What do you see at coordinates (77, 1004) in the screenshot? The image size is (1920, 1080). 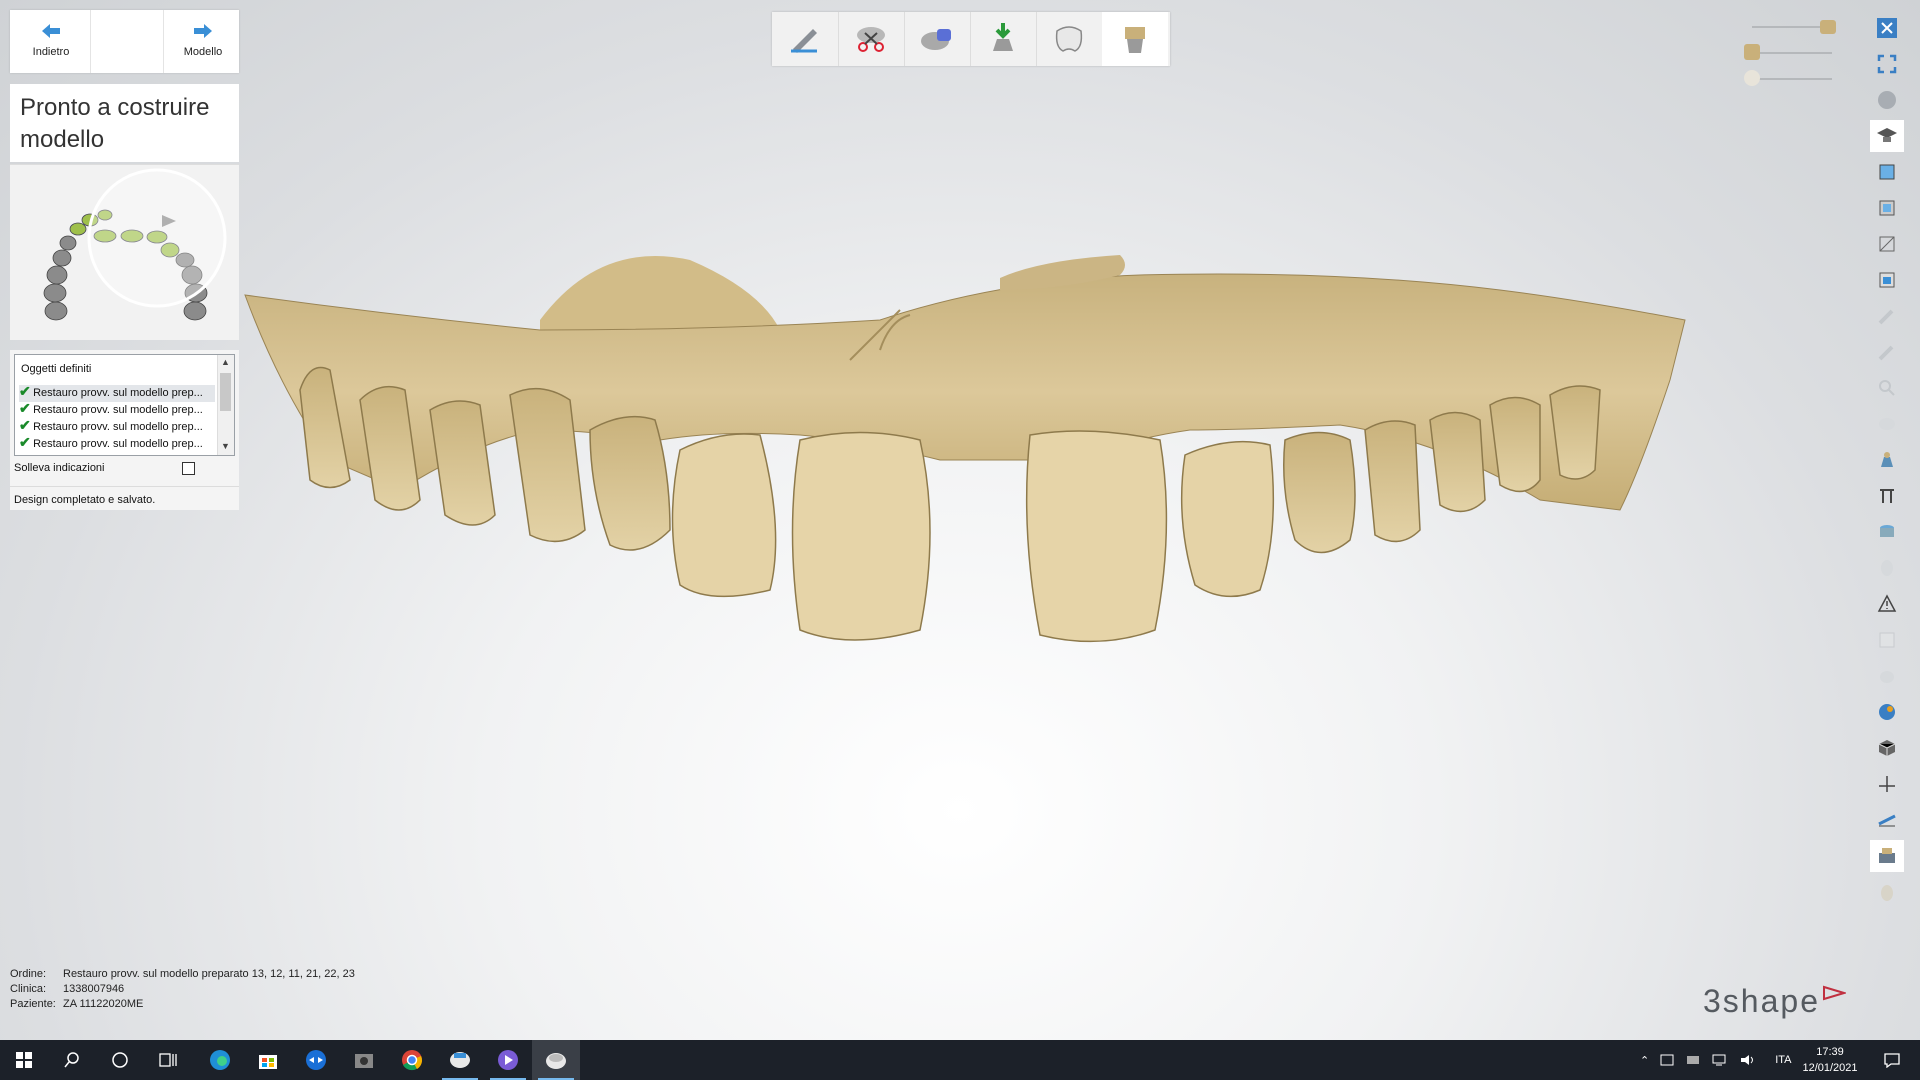 I see `patient-info: Paziente: ZA 11122020ME` at bounding box center [77, 1004].